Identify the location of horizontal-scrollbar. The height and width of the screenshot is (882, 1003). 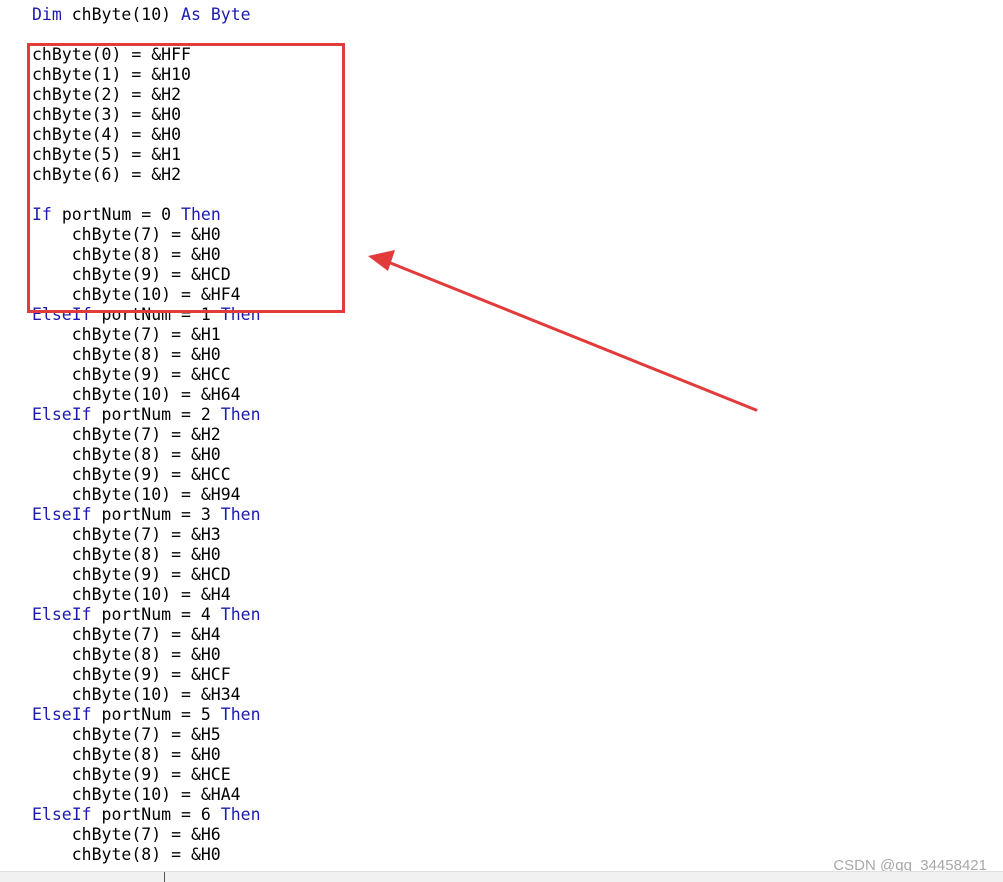
(501, 876).